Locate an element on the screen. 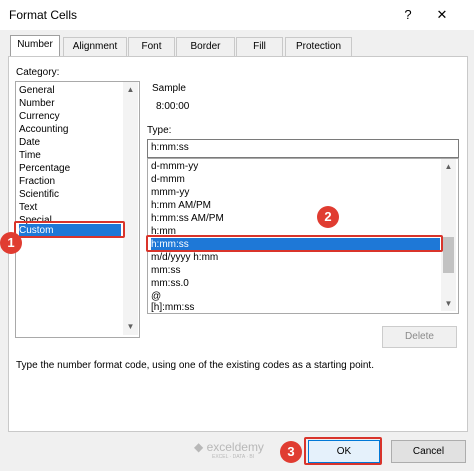 This screenshot has height=471, width=474. type-item: m/d/yyyy h:mm is located at coordinates (184, 258).